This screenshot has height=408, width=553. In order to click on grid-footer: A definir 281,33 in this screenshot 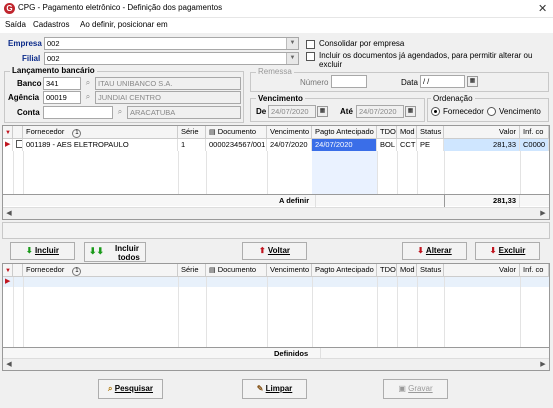, I will do `click(276, 200)`.